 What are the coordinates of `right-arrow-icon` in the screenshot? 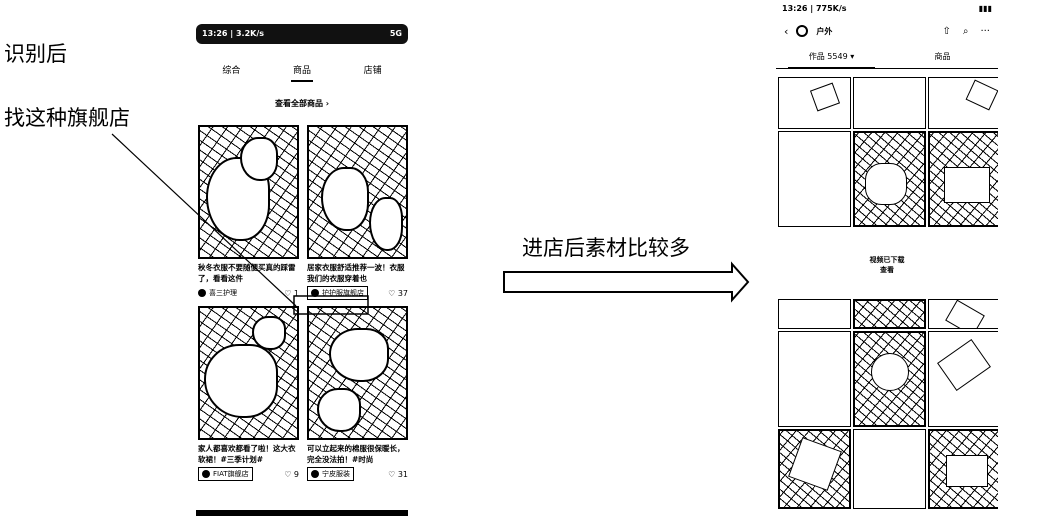 It's located at (626, 282).